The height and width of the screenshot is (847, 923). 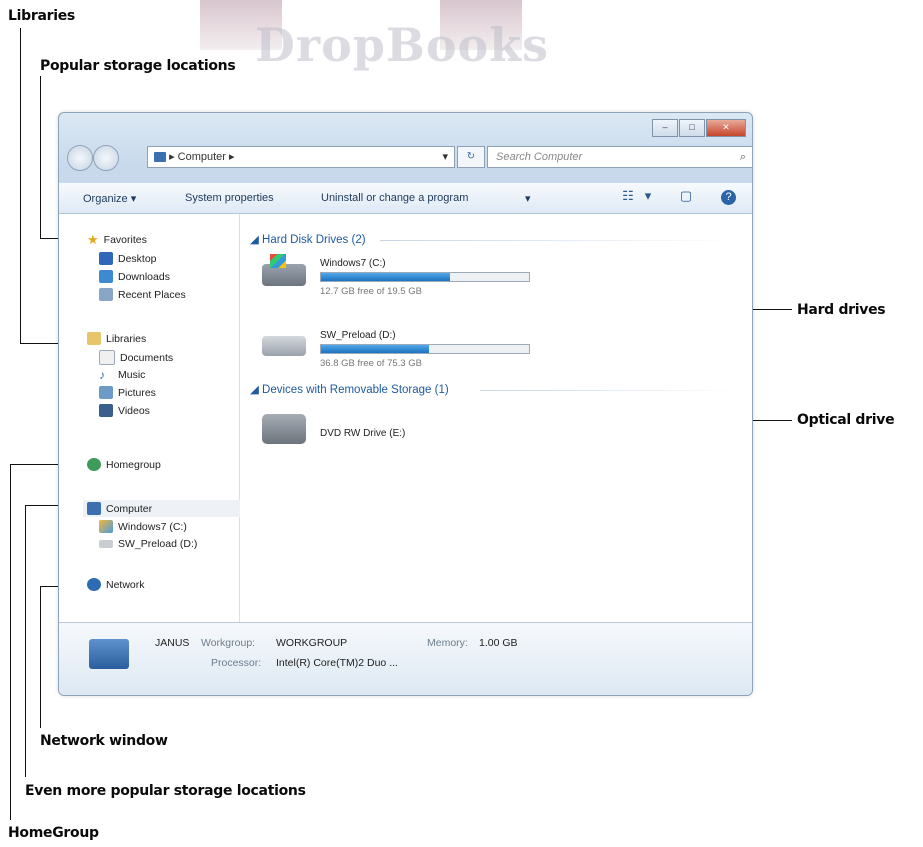 What do you see at coordinates (129, 508) in the screenshot?
I see `nav-computer-label: Computer` at bounding box center [129, 508].